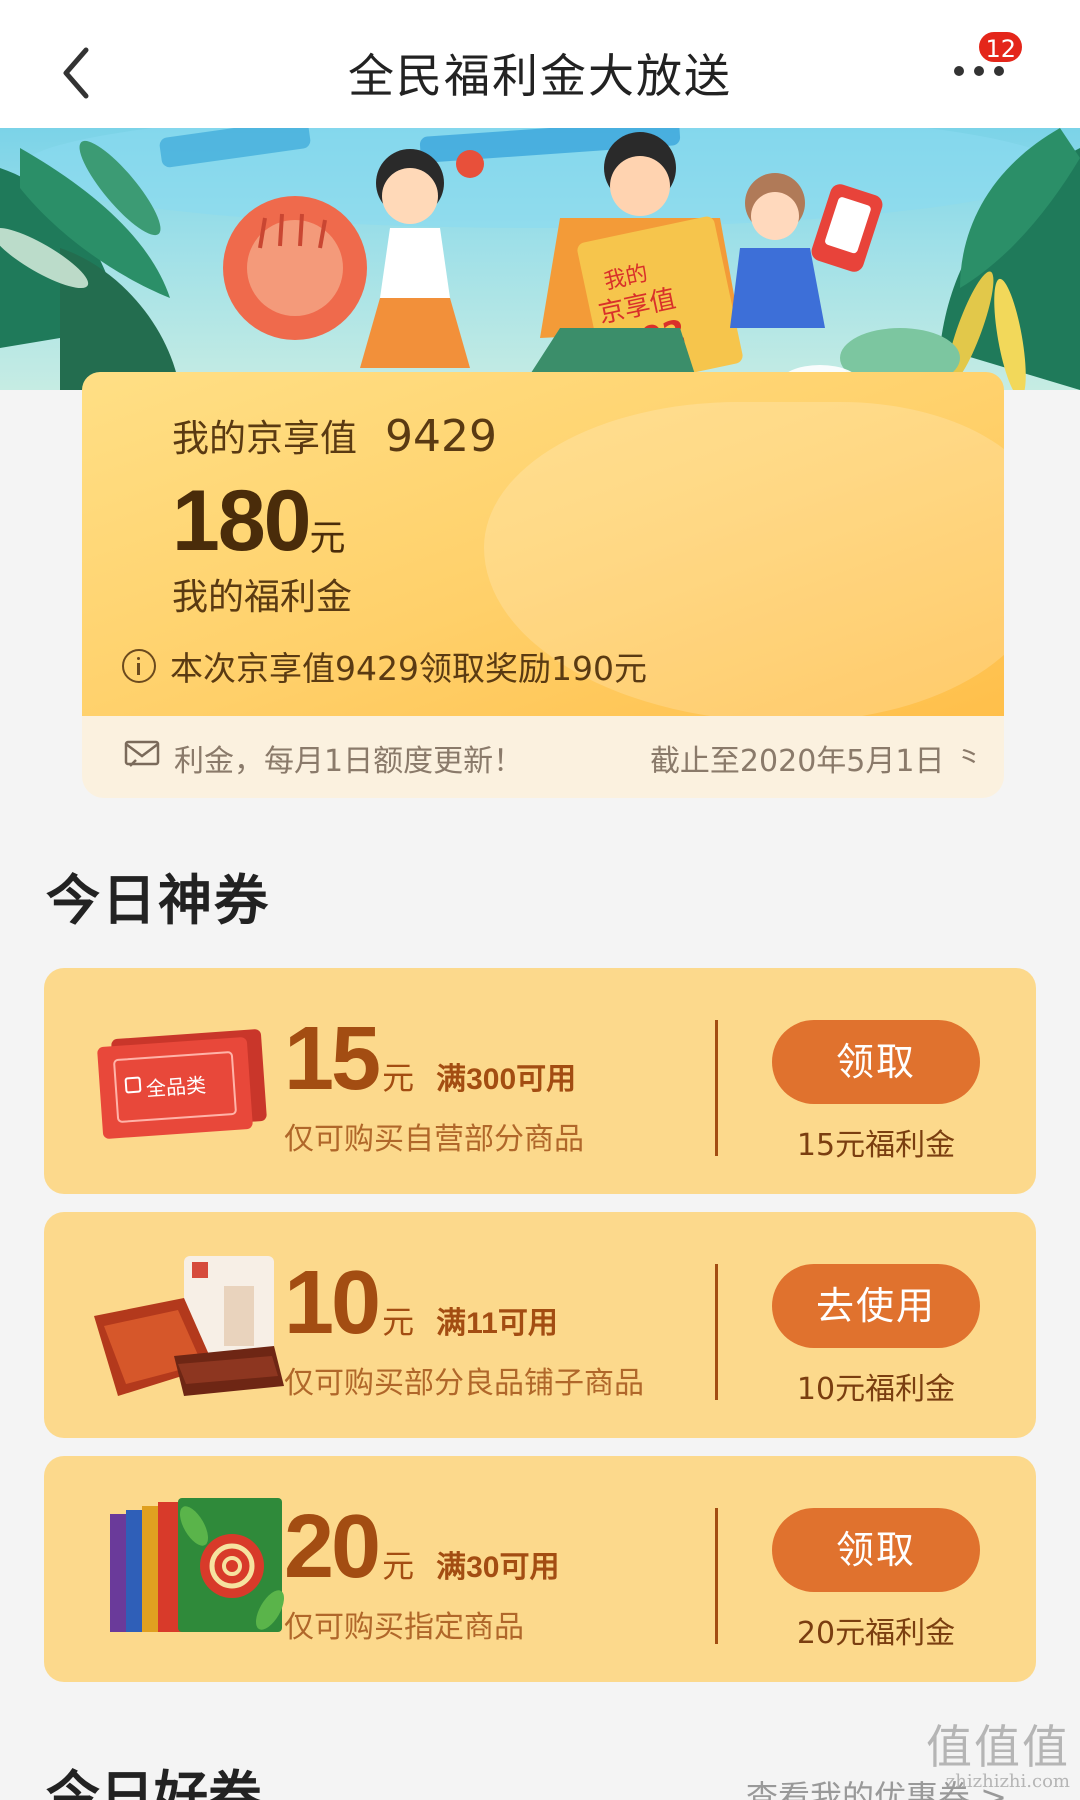 The width and height of the screenshot is (1080, 1800). What do you see at coordinates (332, 1303) in the screenshot?
I see `coupon-amount-number: 10` at bounding box center [332, 1303].